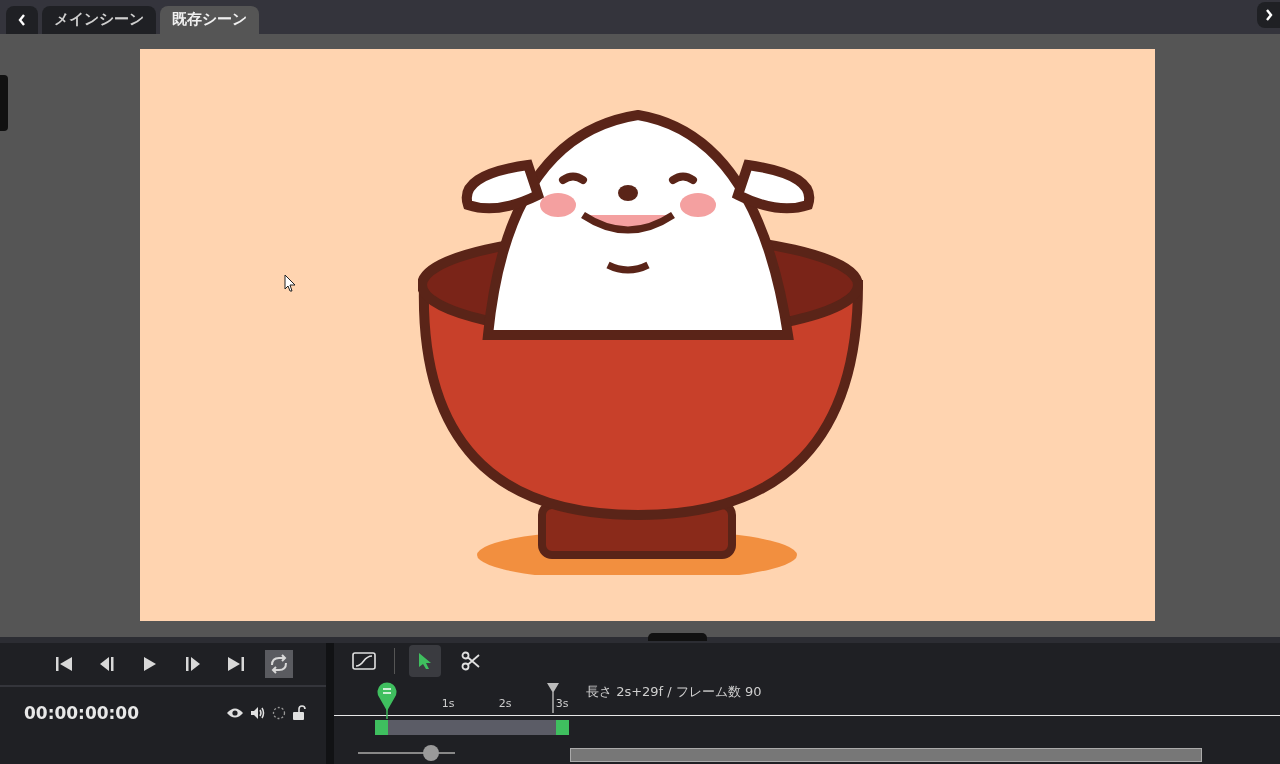 The height and width of the screenshot is (764, 1280). I want to click on chevron-right-icon, so click(1268, 14).